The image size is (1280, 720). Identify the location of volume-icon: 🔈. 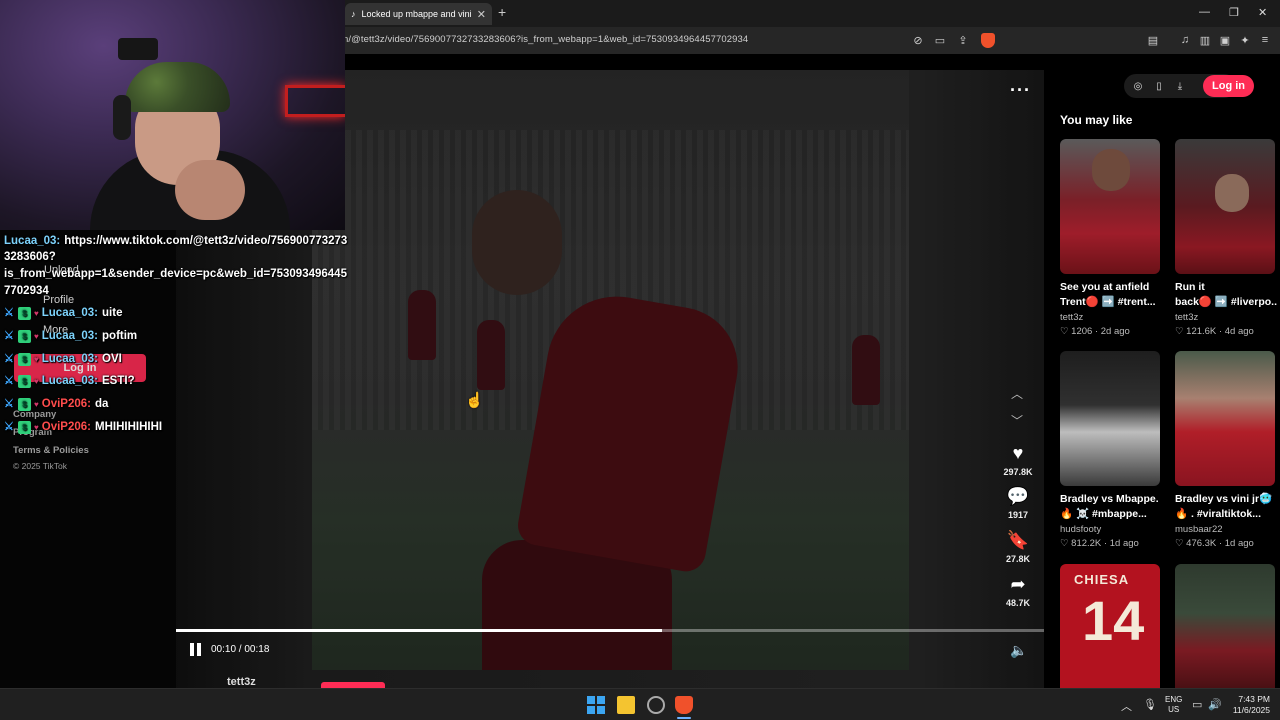
(1018, 650).